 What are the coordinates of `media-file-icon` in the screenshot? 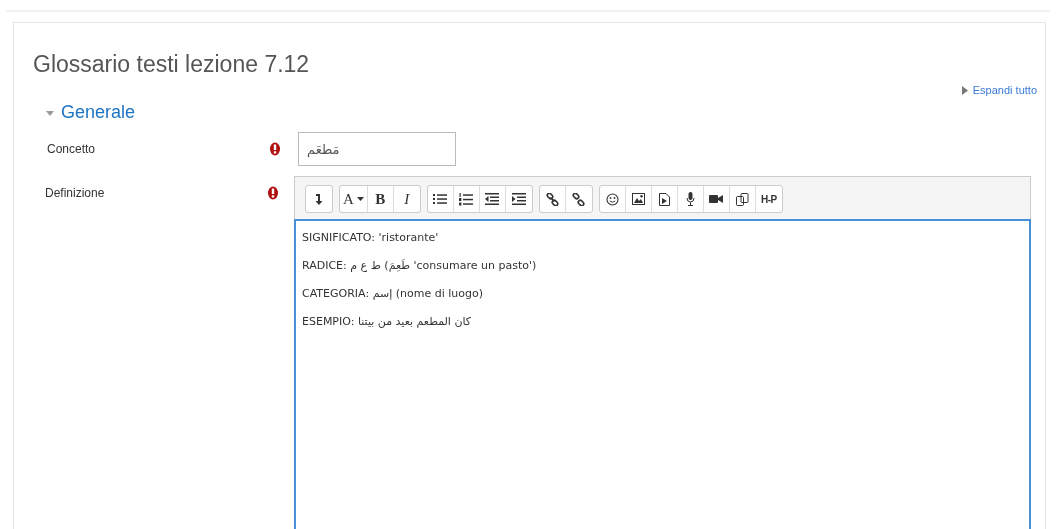 It's located at (664, 199).